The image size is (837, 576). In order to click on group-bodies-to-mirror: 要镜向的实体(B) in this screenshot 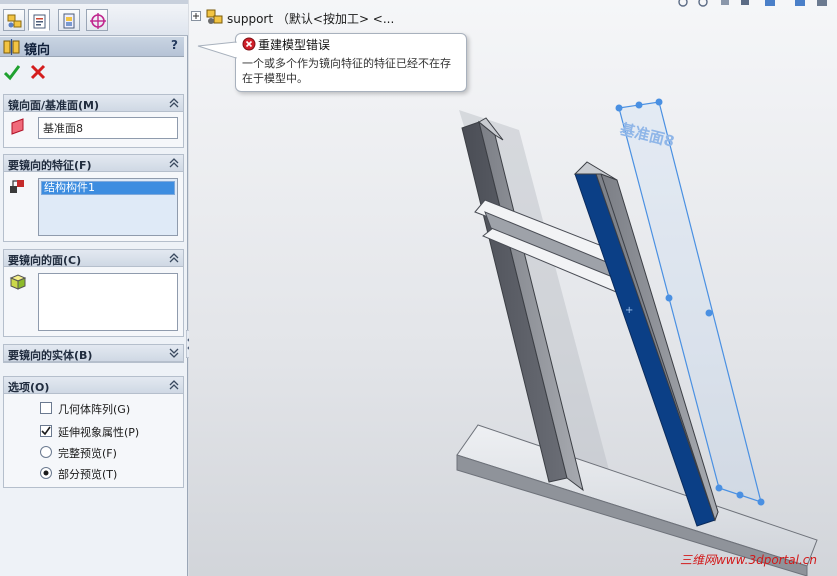, I will do `click(93, 353)`.